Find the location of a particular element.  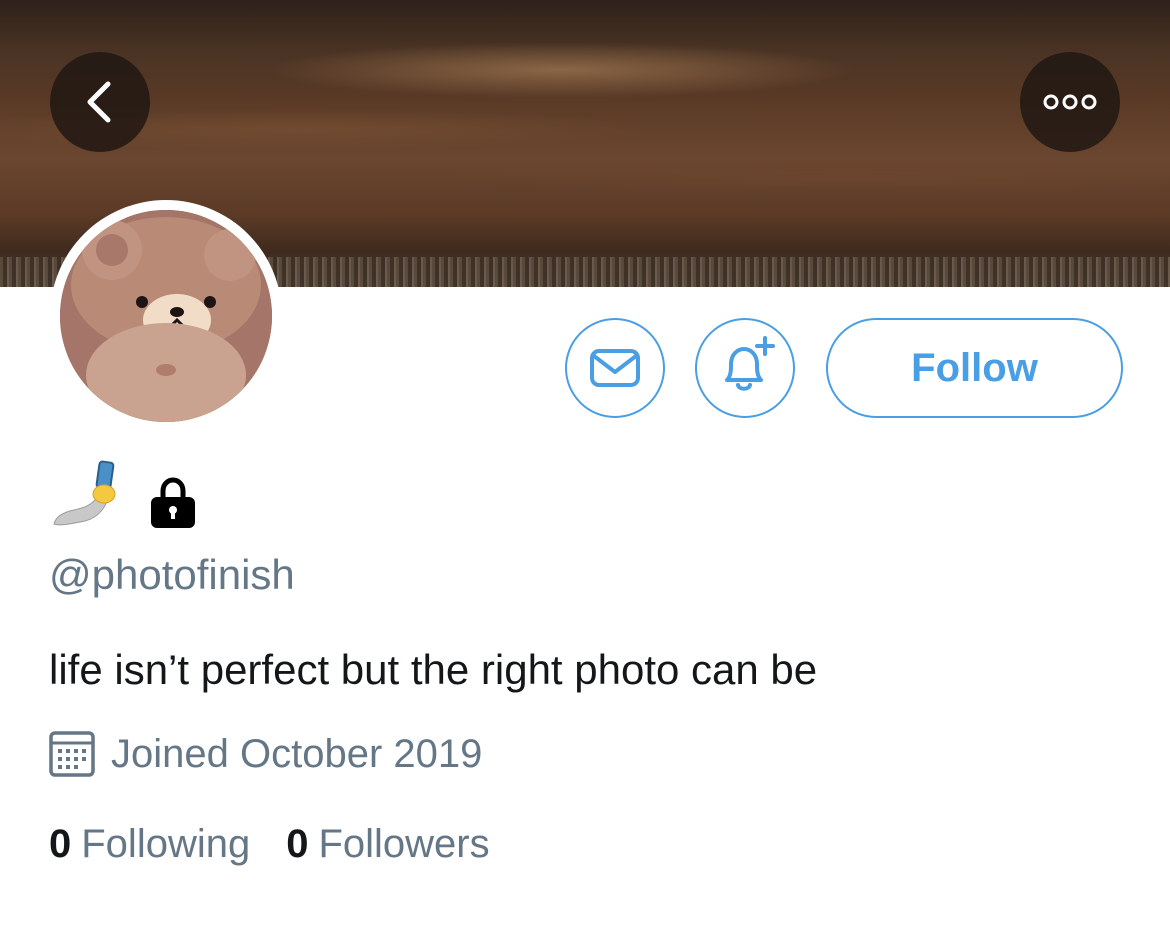

follow-button-label: Follow is located at coordinates (974, 367).